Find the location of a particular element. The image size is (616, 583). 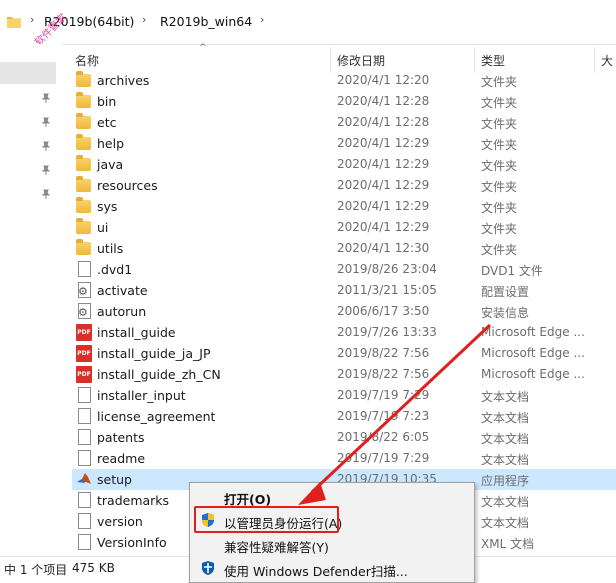

file-type: DVD1 文件 is located at coordinates (512, 271).